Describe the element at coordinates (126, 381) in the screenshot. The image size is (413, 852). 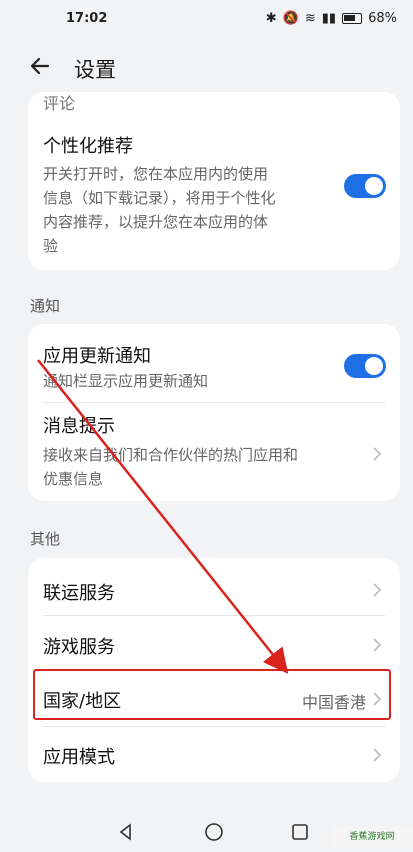
I see `update-notify-desc: 通知栏显示应用更新通知` at that location.